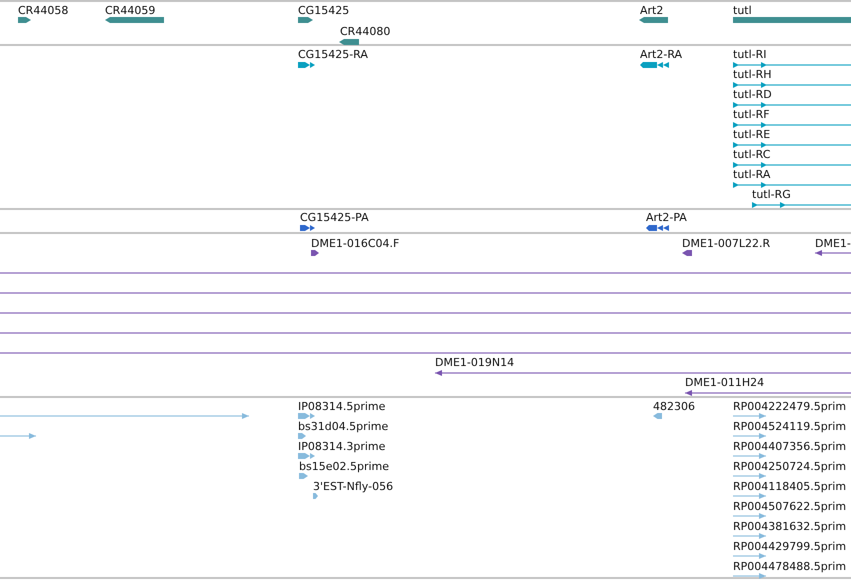 The image size is (851, 581). What do you see at coordinates (751, 134) in the screenshot?
I see `feature-label: tutl-RE` at bounding box center [751, 134].